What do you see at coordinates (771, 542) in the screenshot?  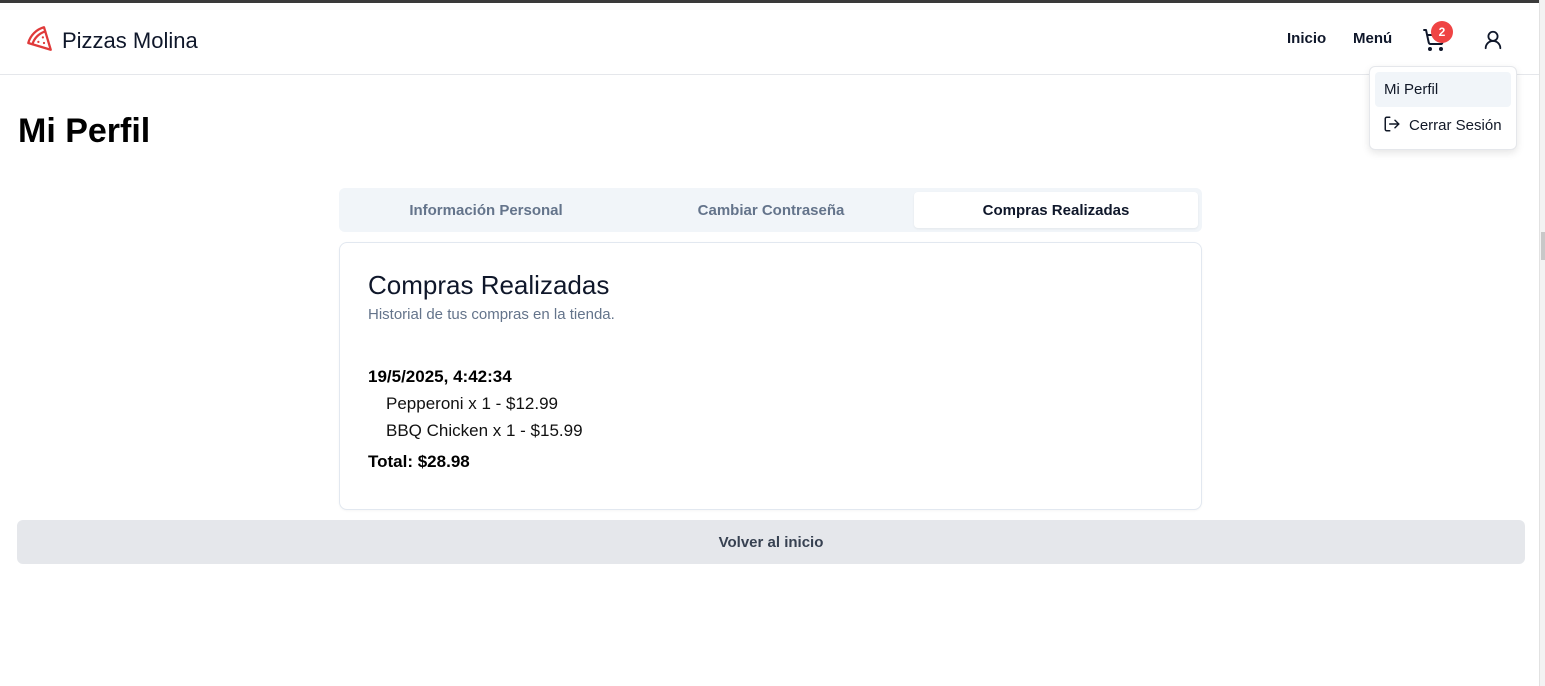 I see `back-home-button: Volver al inicio` at bounding box center [771, 542].